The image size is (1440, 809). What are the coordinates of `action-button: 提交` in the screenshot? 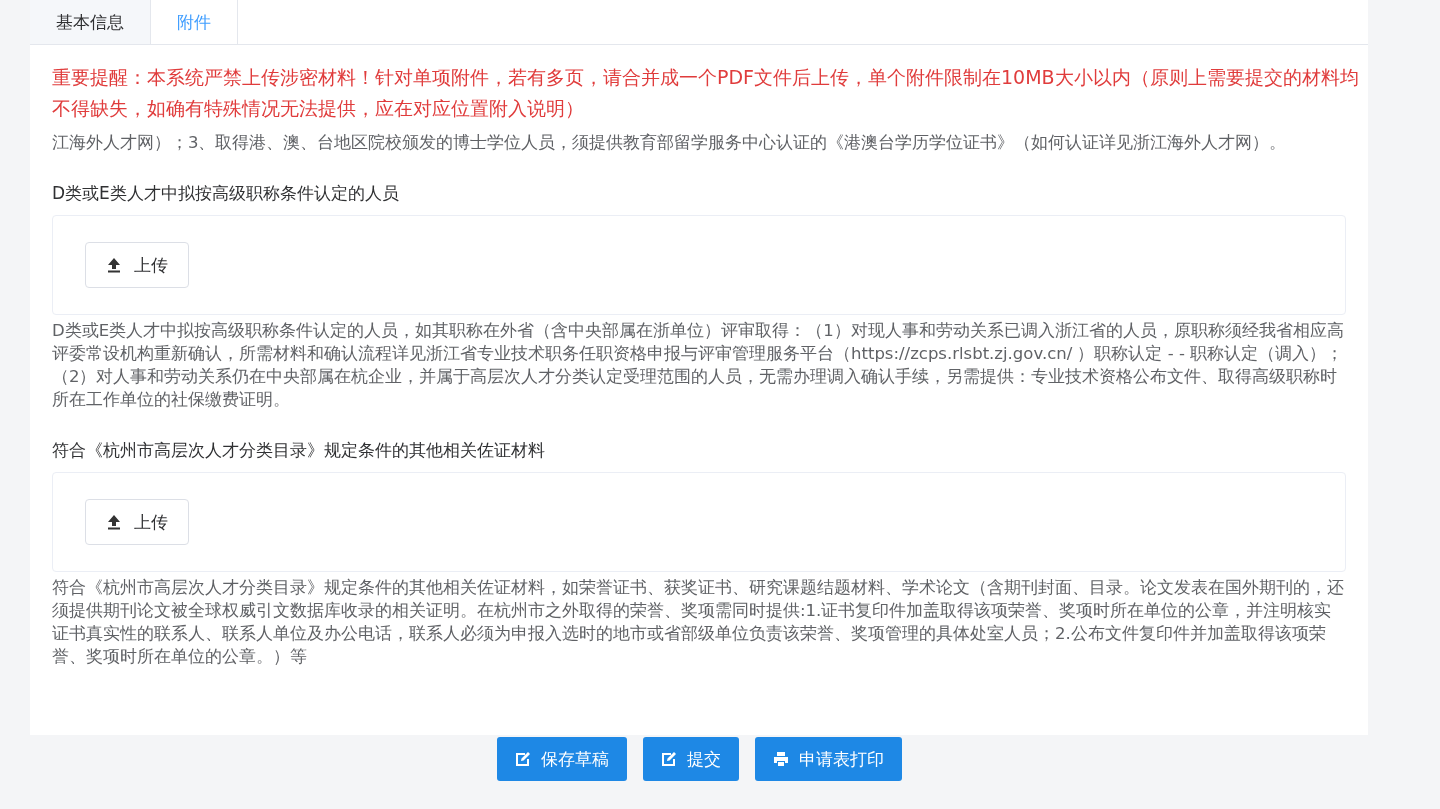 It's located at (690, 759).